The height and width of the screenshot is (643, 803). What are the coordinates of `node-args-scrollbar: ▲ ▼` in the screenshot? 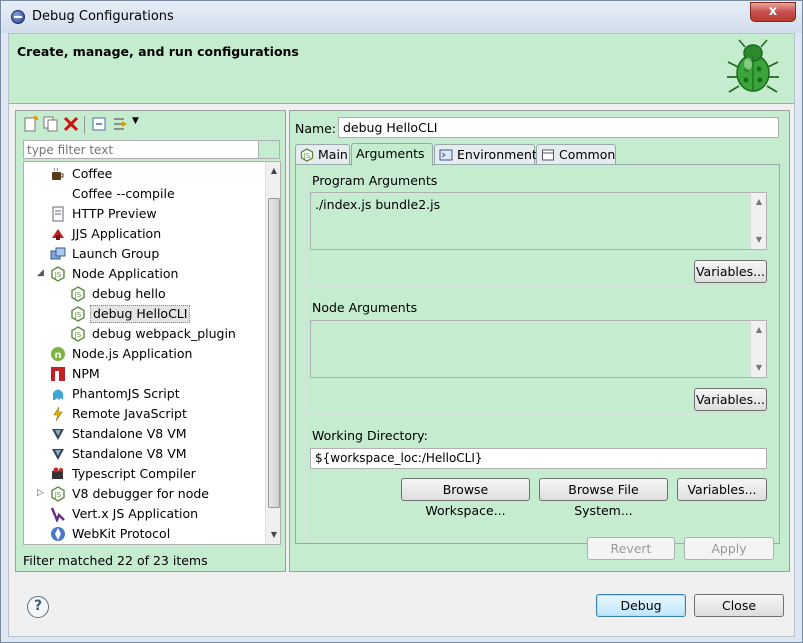 It's located at (758, 349).